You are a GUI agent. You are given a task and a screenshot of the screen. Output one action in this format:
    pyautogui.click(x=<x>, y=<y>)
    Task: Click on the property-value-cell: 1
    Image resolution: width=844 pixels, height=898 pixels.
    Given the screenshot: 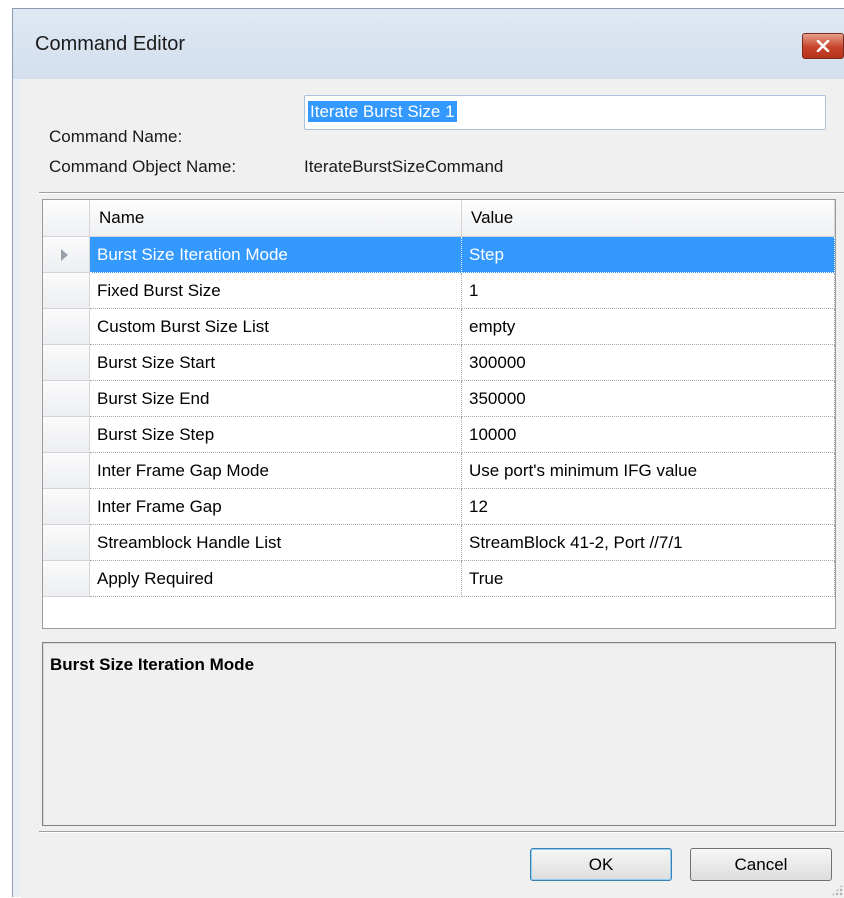 What is the action you would take?
    pyautogui.click(x=648, y=291)
    